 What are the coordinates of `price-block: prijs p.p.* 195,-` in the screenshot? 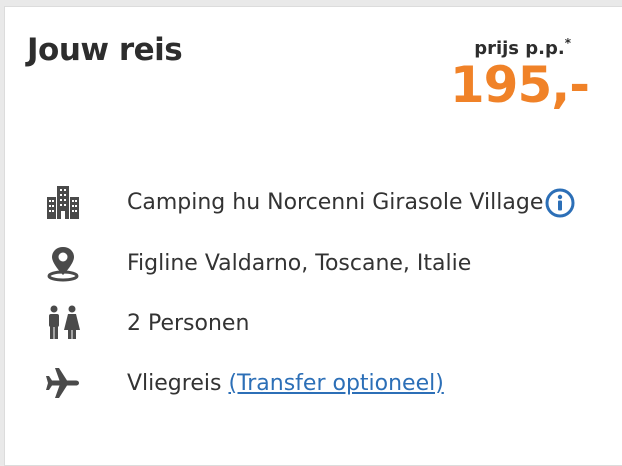 It's located at (520, 73).